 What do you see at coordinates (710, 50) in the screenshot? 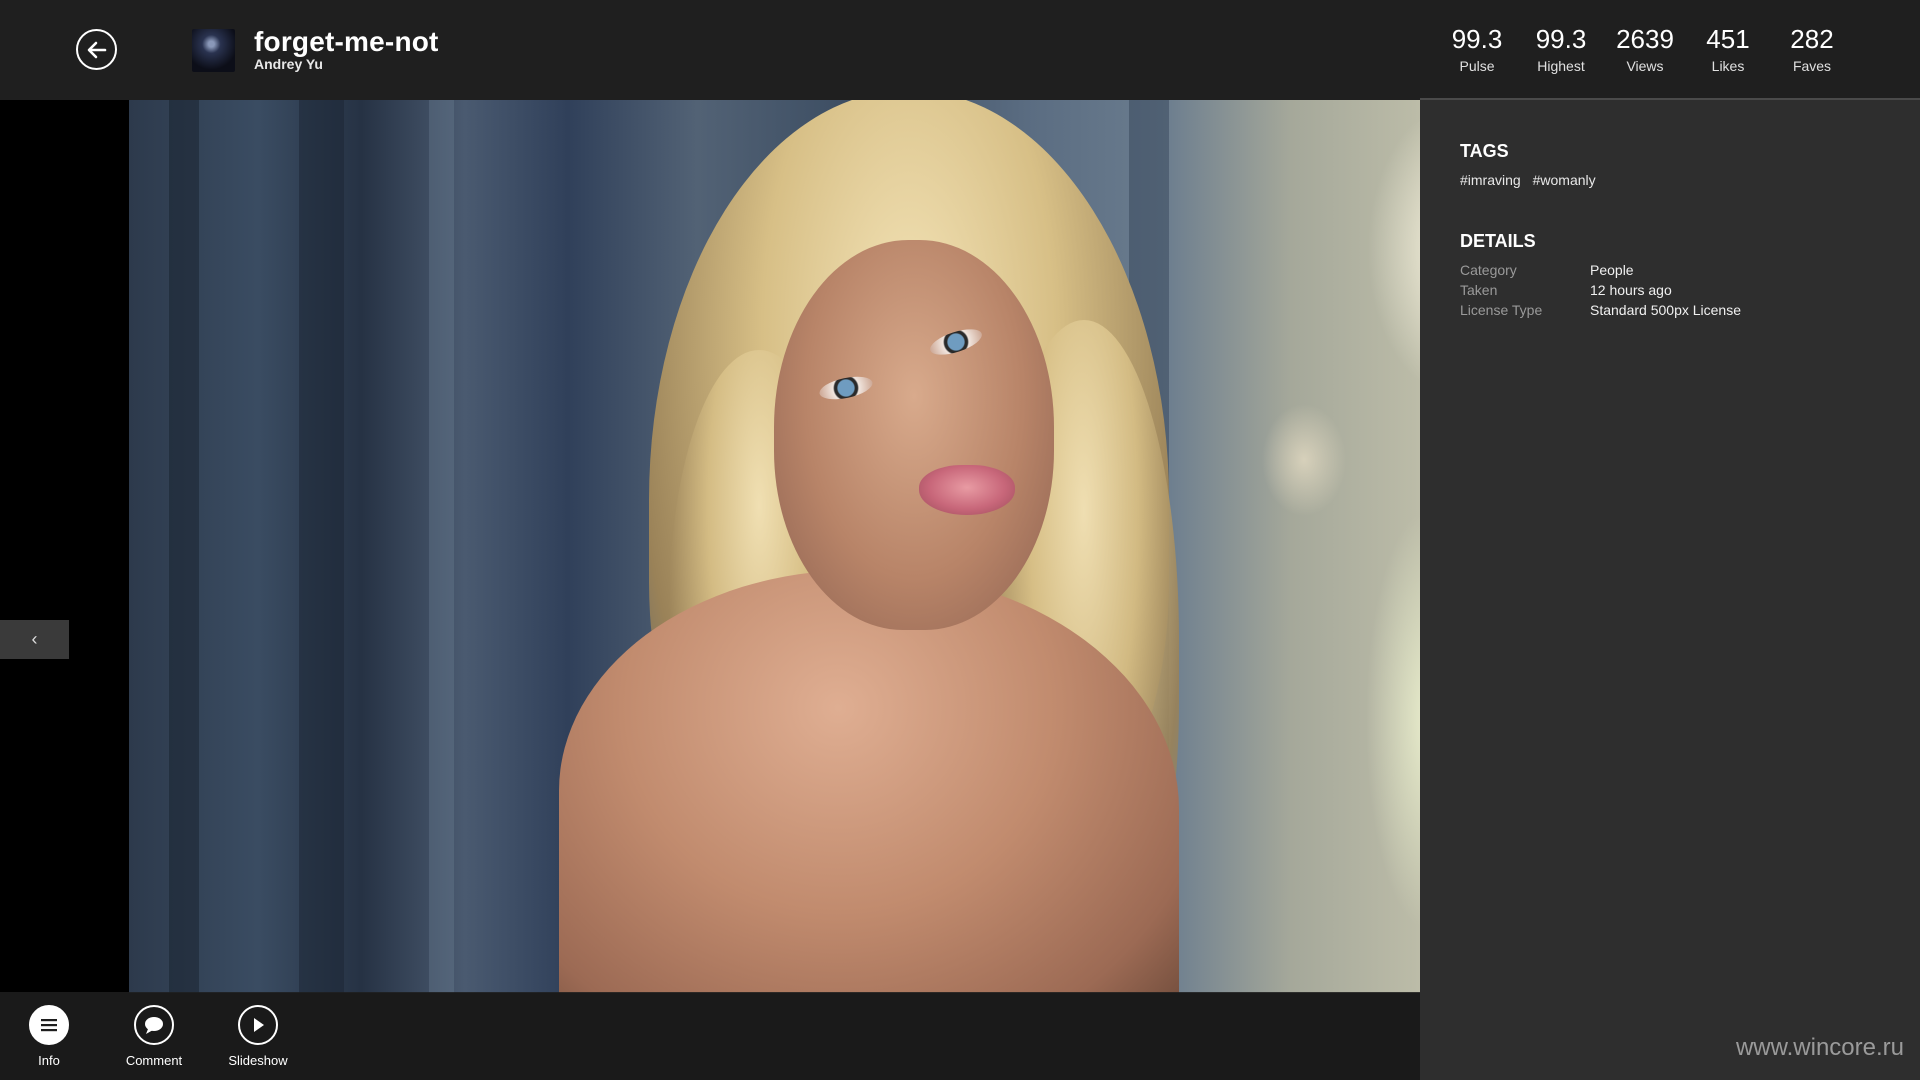
I see `top-header: forget-me-not Andrey Yu` at bounding box center [710, 50].